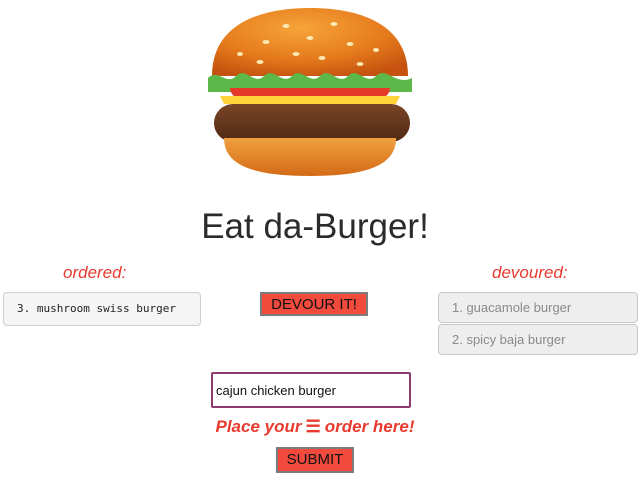 The width and height of the screenshot is (640, 480). I want to click on ordered-heading: ordered:, so click(95, 272).